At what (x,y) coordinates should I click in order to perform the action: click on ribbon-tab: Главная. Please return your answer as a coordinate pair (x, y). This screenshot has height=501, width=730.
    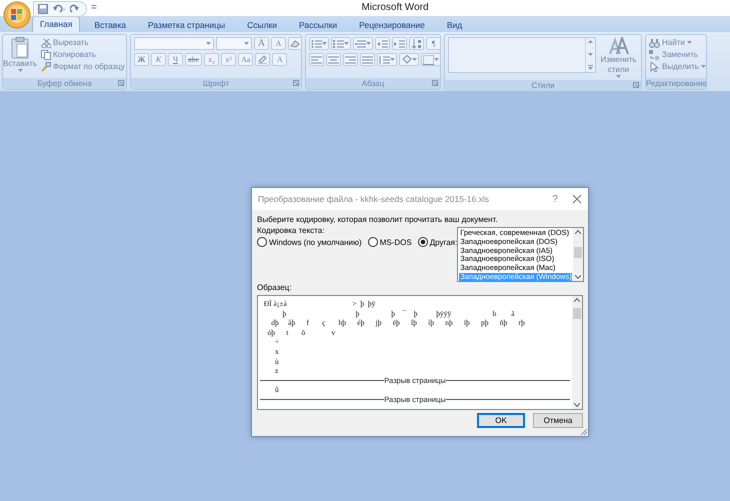
    Looking at the image, I should click on (56, 24).